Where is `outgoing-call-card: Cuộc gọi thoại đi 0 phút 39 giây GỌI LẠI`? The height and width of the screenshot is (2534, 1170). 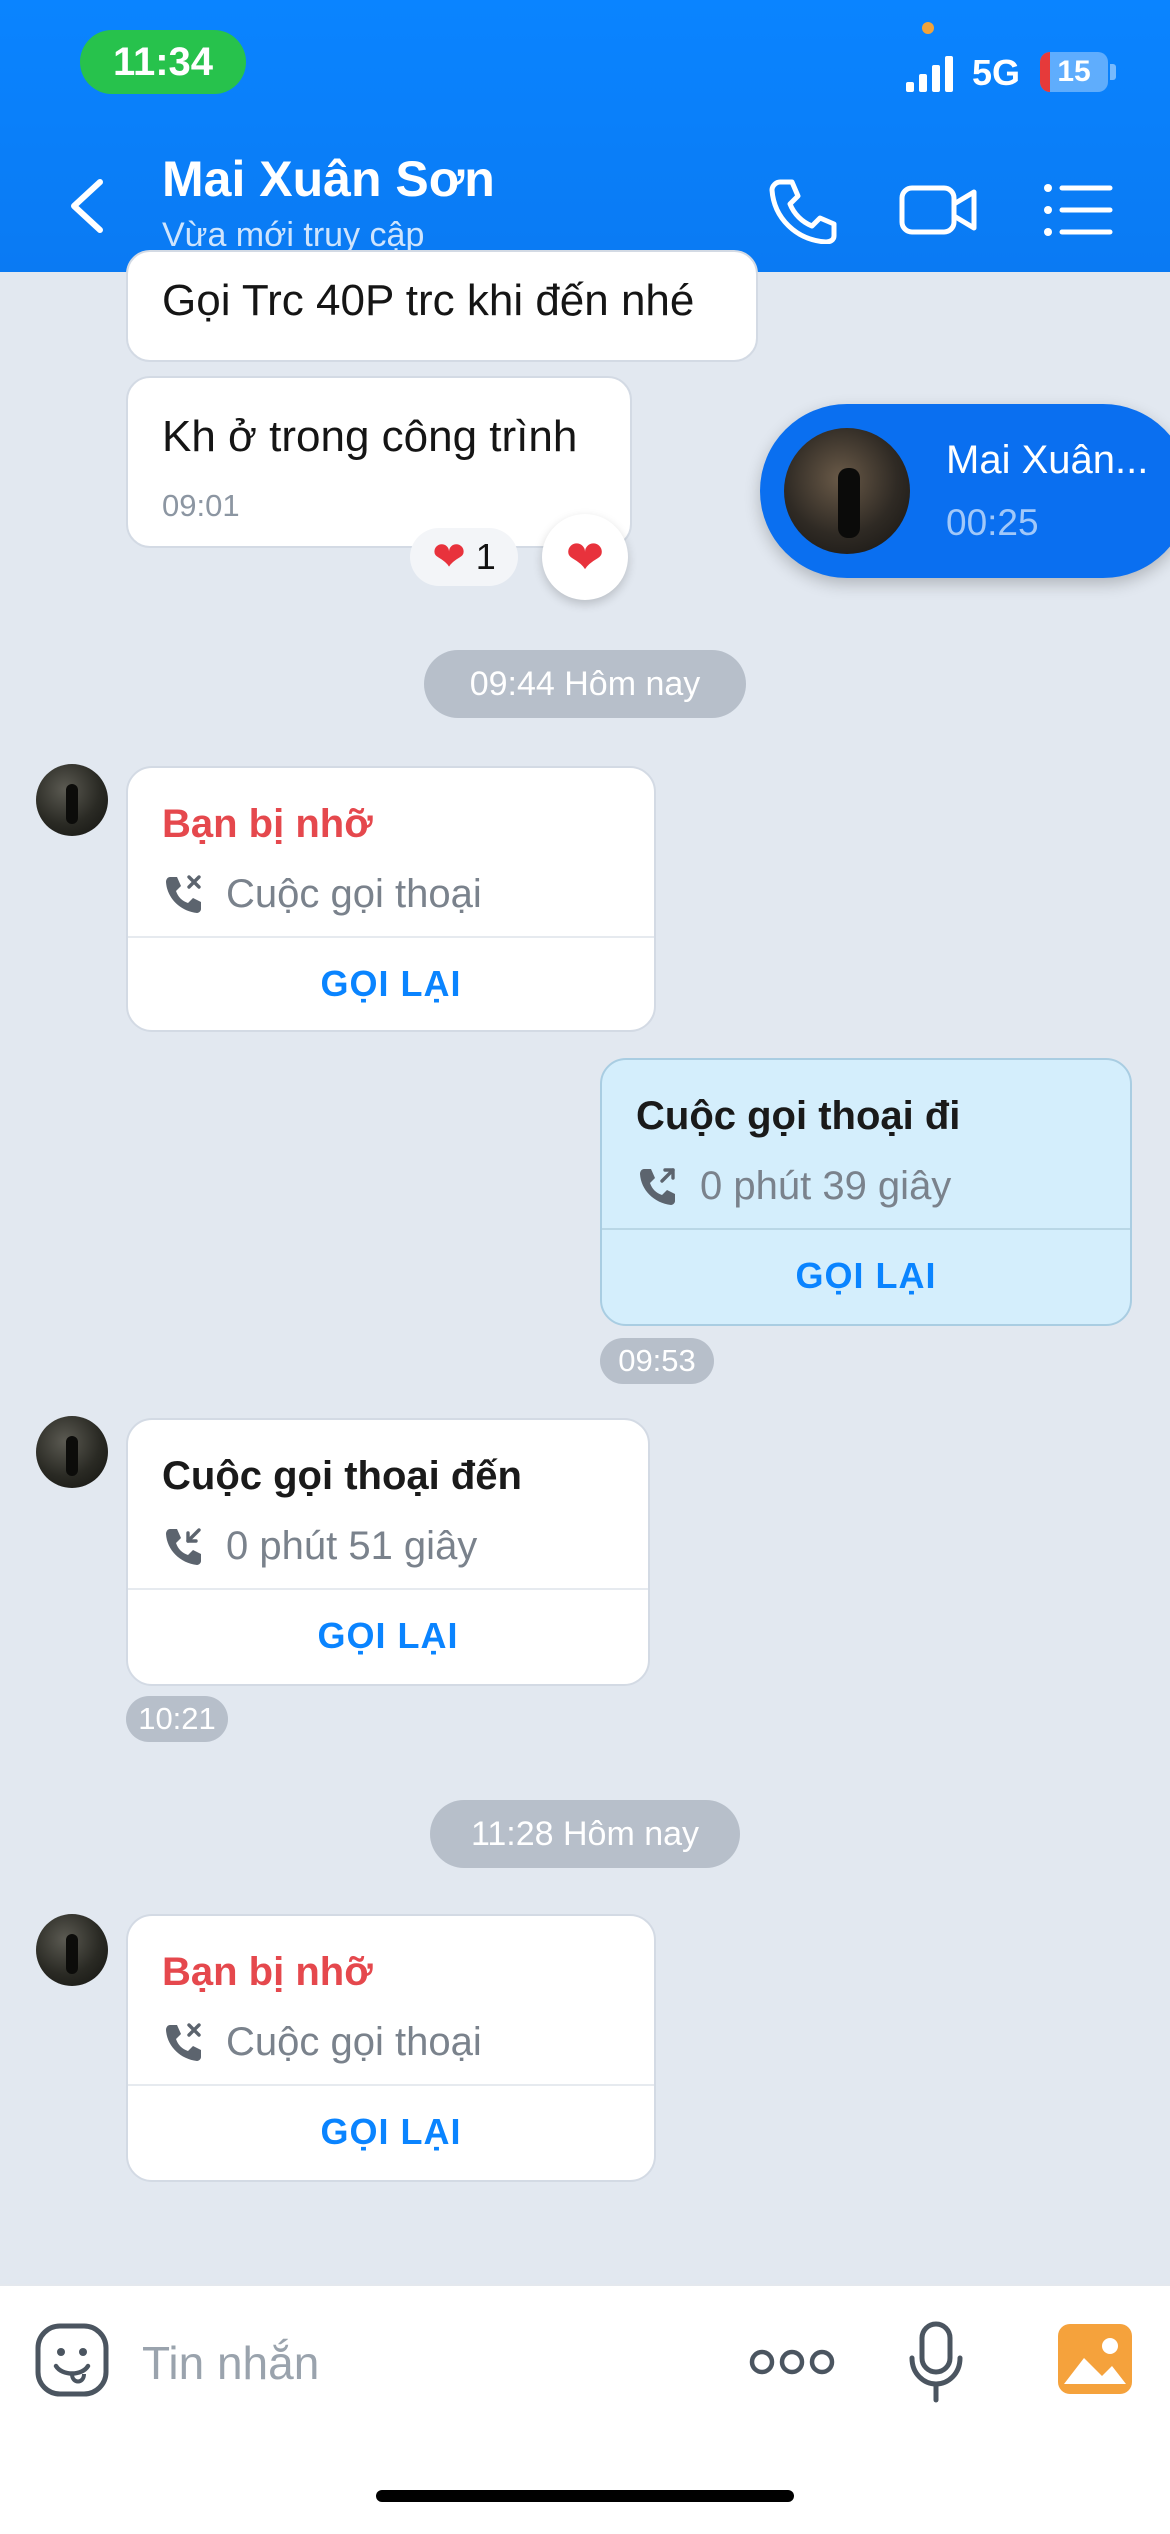 outgoing-call-card: Cuộc gọi thoại đi 0 phút 39 giây GỌI LẠI is located at coordinates (866, 1192).